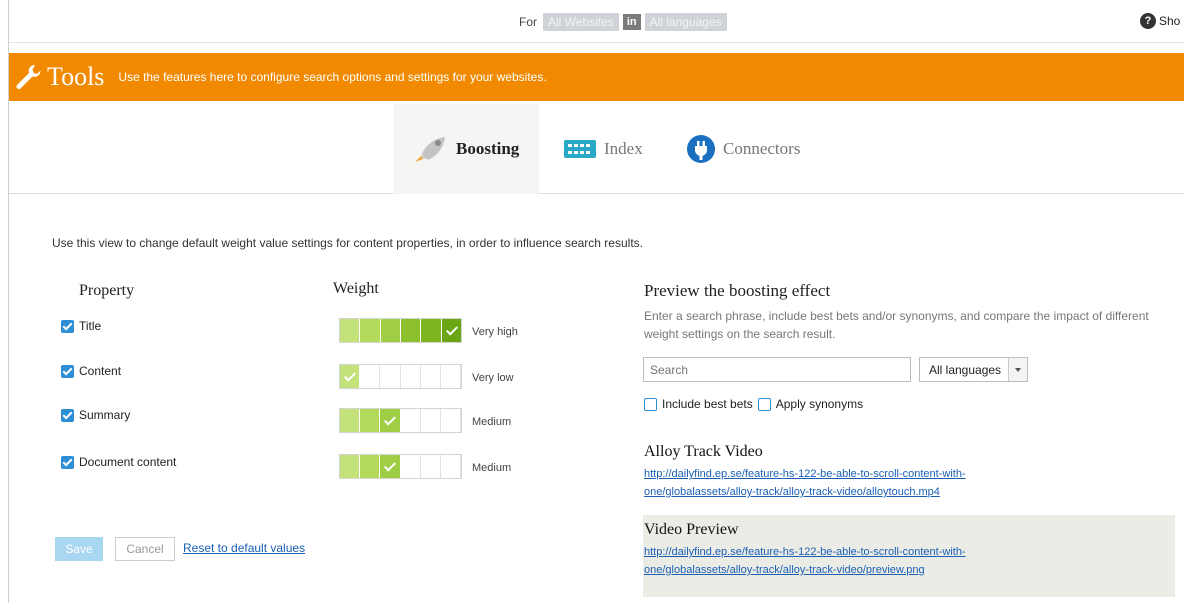 Image resolution: width=1184 pixels, height=603 pixels. I want to click on search-input, so click(777, 369).